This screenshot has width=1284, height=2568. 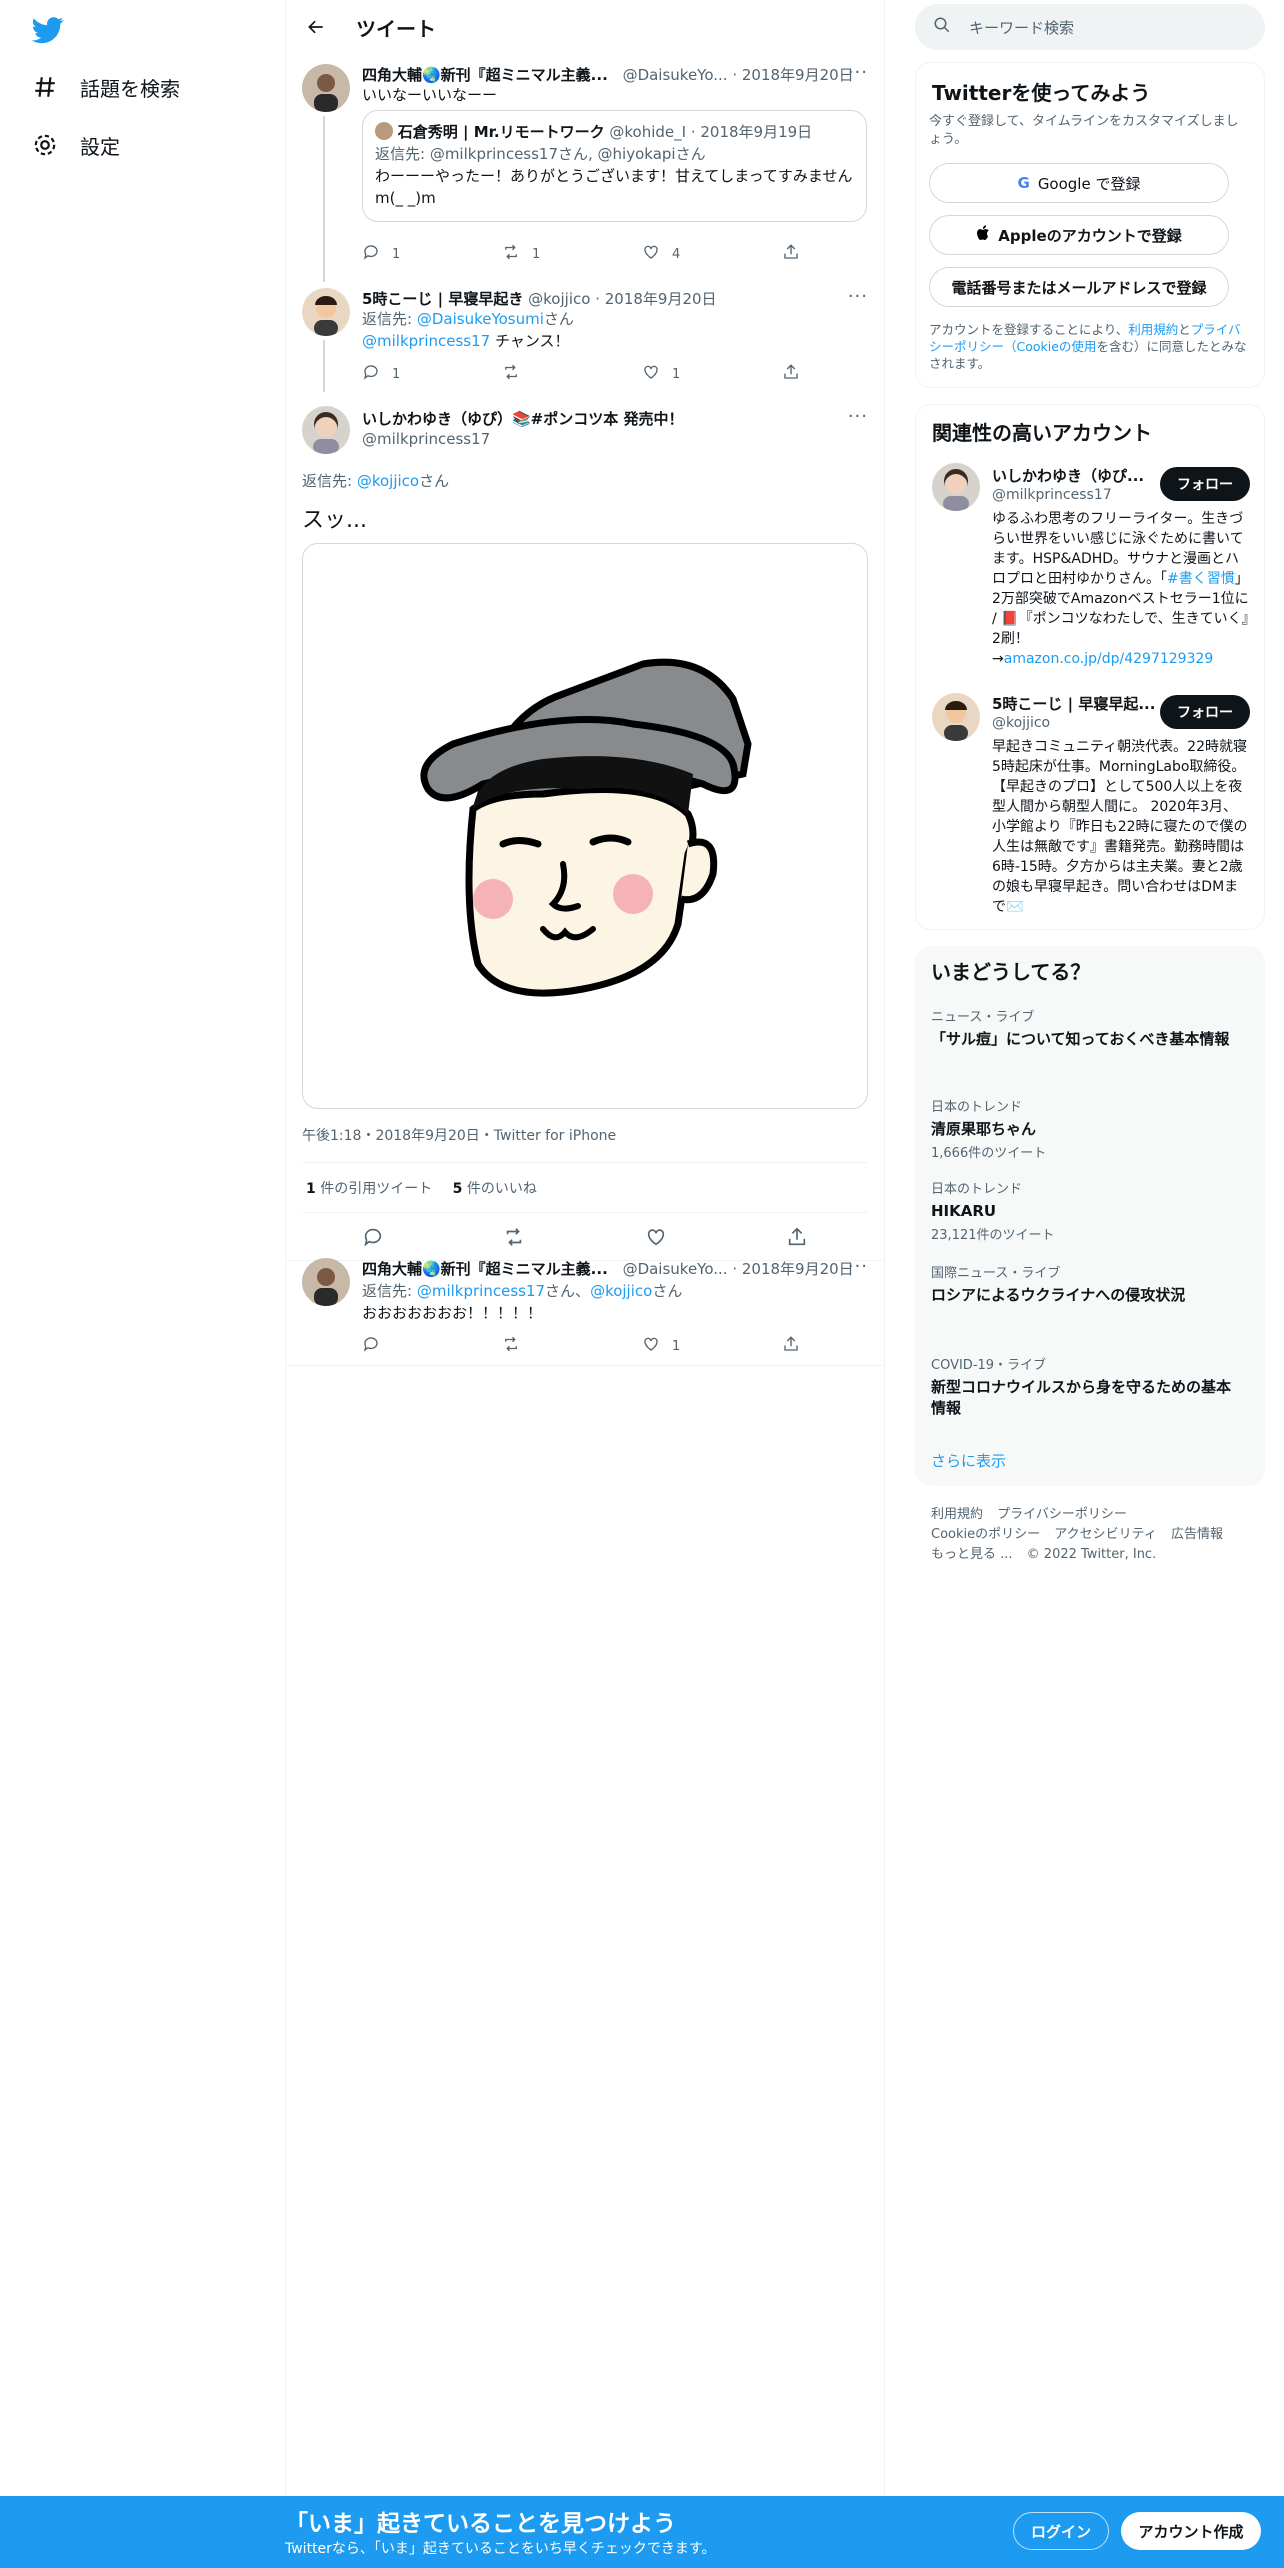 I want to click on trend-item: COVID-19・ライブ 新型コロナウイルスから身を守るための基本情報, so click(x=1081, y=1386).